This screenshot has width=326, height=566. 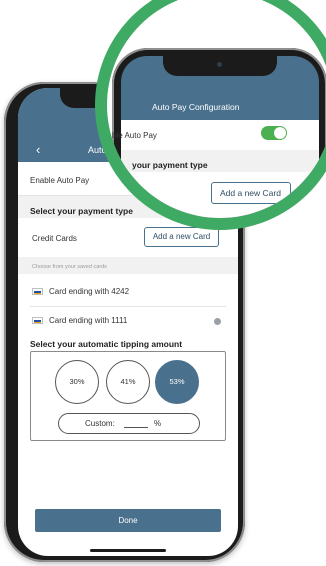 I want to click on credit-cards-label: Credit Cards, so click(x=54, y=238).